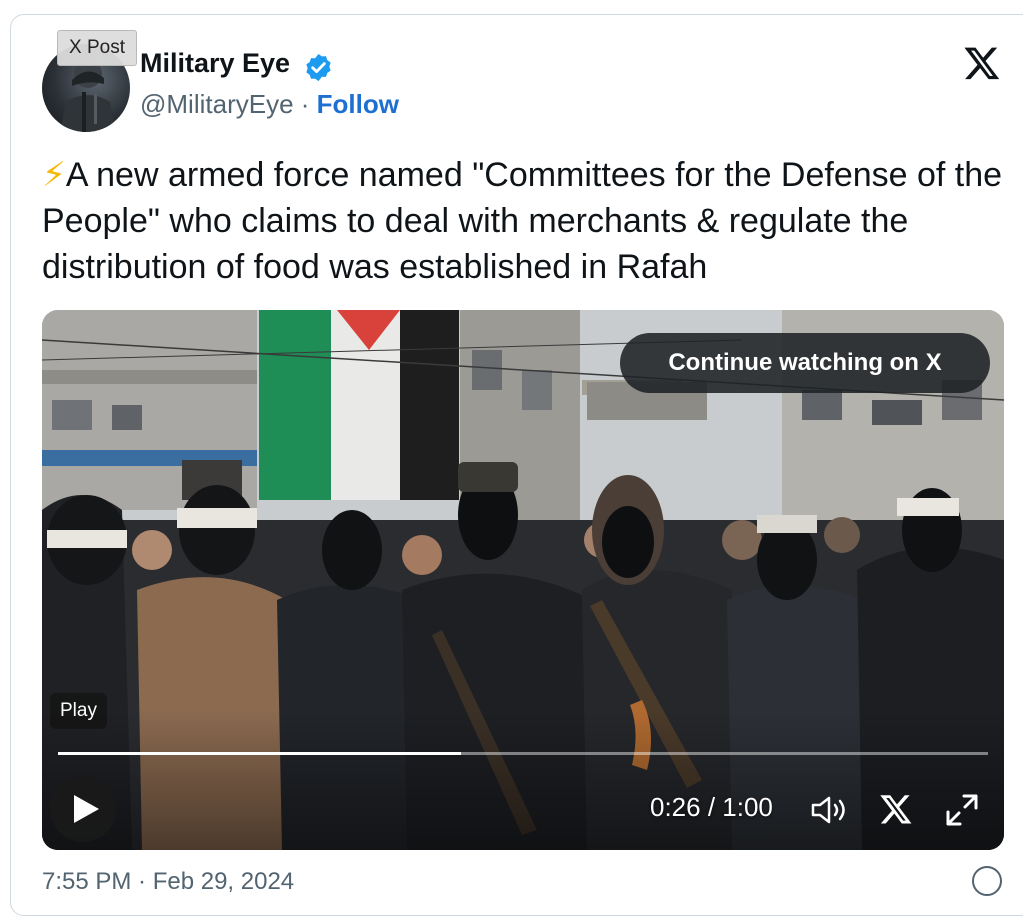  I want to click on time-readout: 0:26 / 1:00, so click(711, 807).